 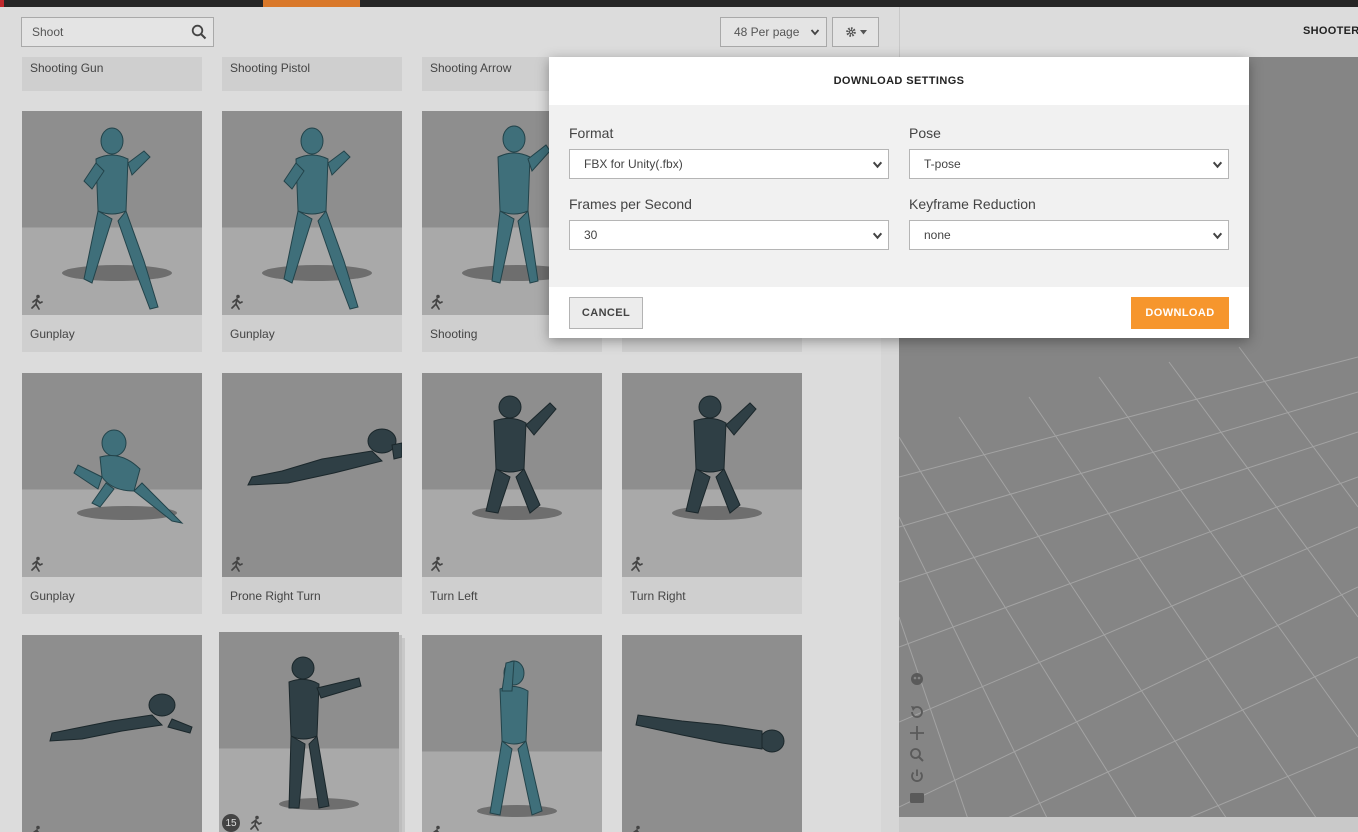 What do you see at coordinates (312, 74) in the screenshot?
I see `animation-card: Shooting Pistol` at bounding box center [312, 74].